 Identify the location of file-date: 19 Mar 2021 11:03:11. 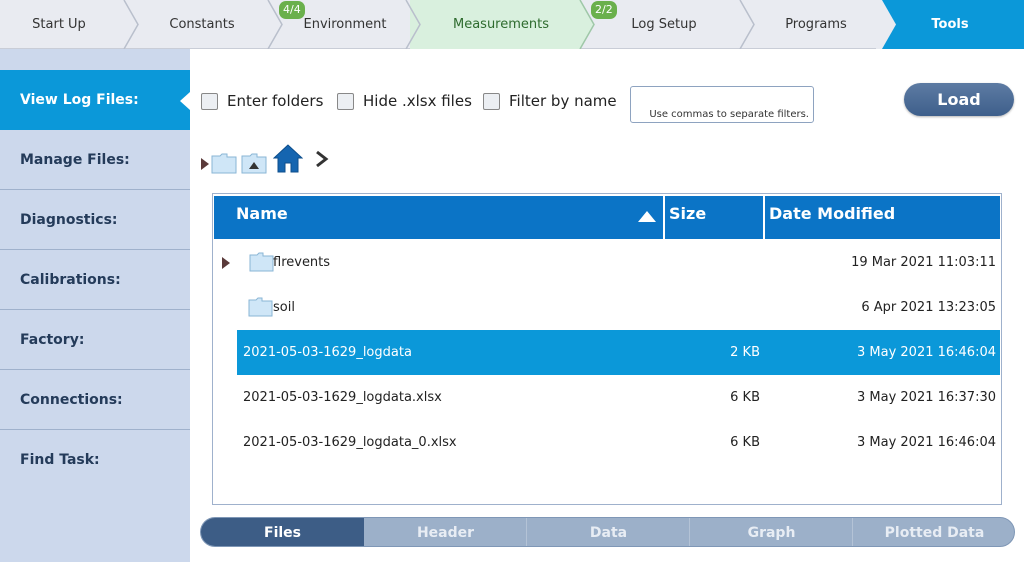
(923, 262).